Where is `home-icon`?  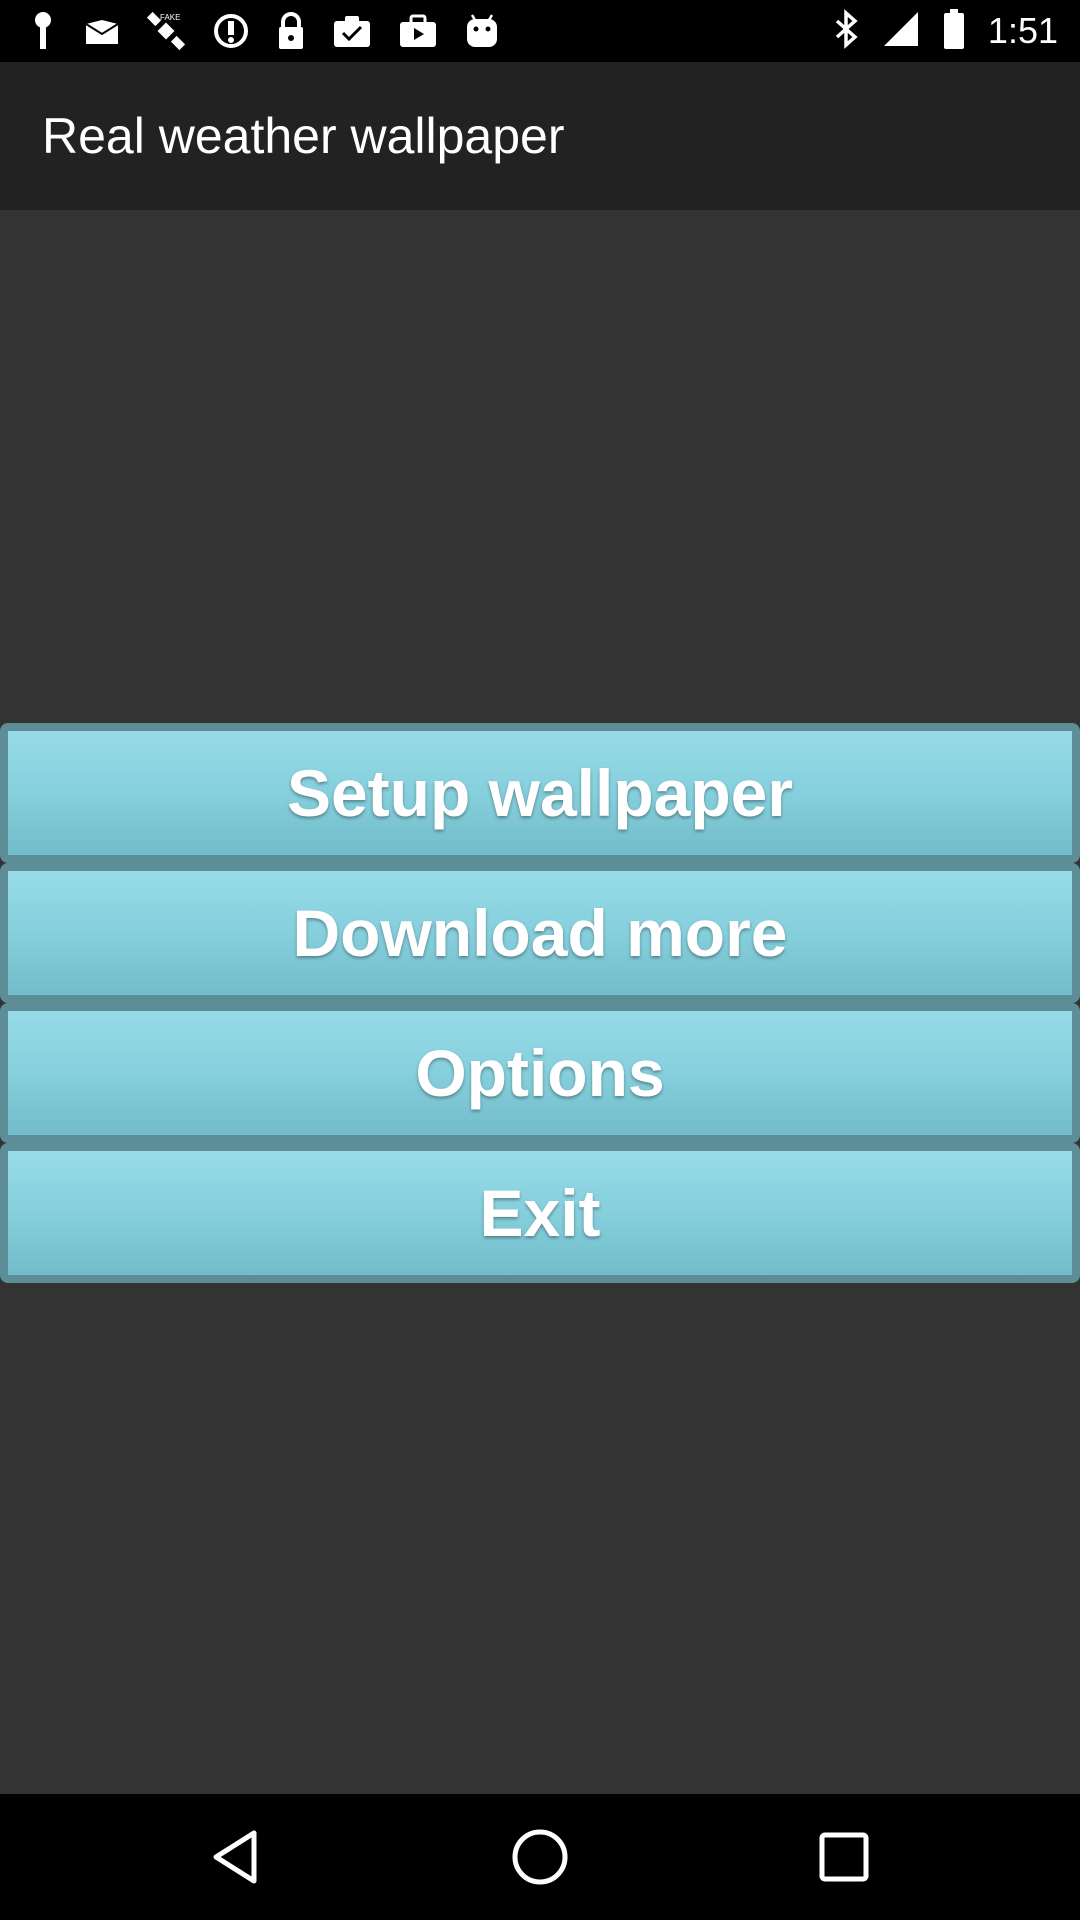
home-icon is located at coordinates (540, 1857).